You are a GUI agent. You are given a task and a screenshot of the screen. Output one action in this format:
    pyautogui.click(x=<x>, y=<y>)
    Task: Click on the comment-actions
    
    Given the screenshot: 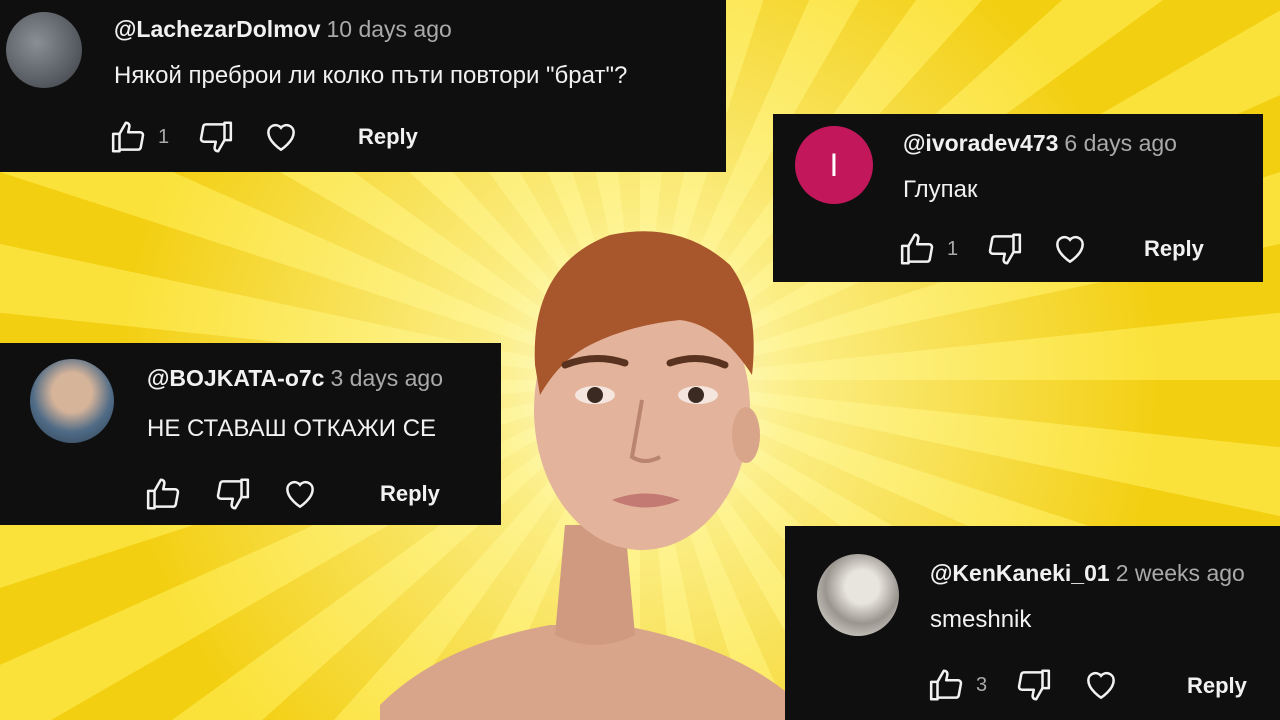 What is the action you would take?
    pyautogui.click(x=232, y=494)
    